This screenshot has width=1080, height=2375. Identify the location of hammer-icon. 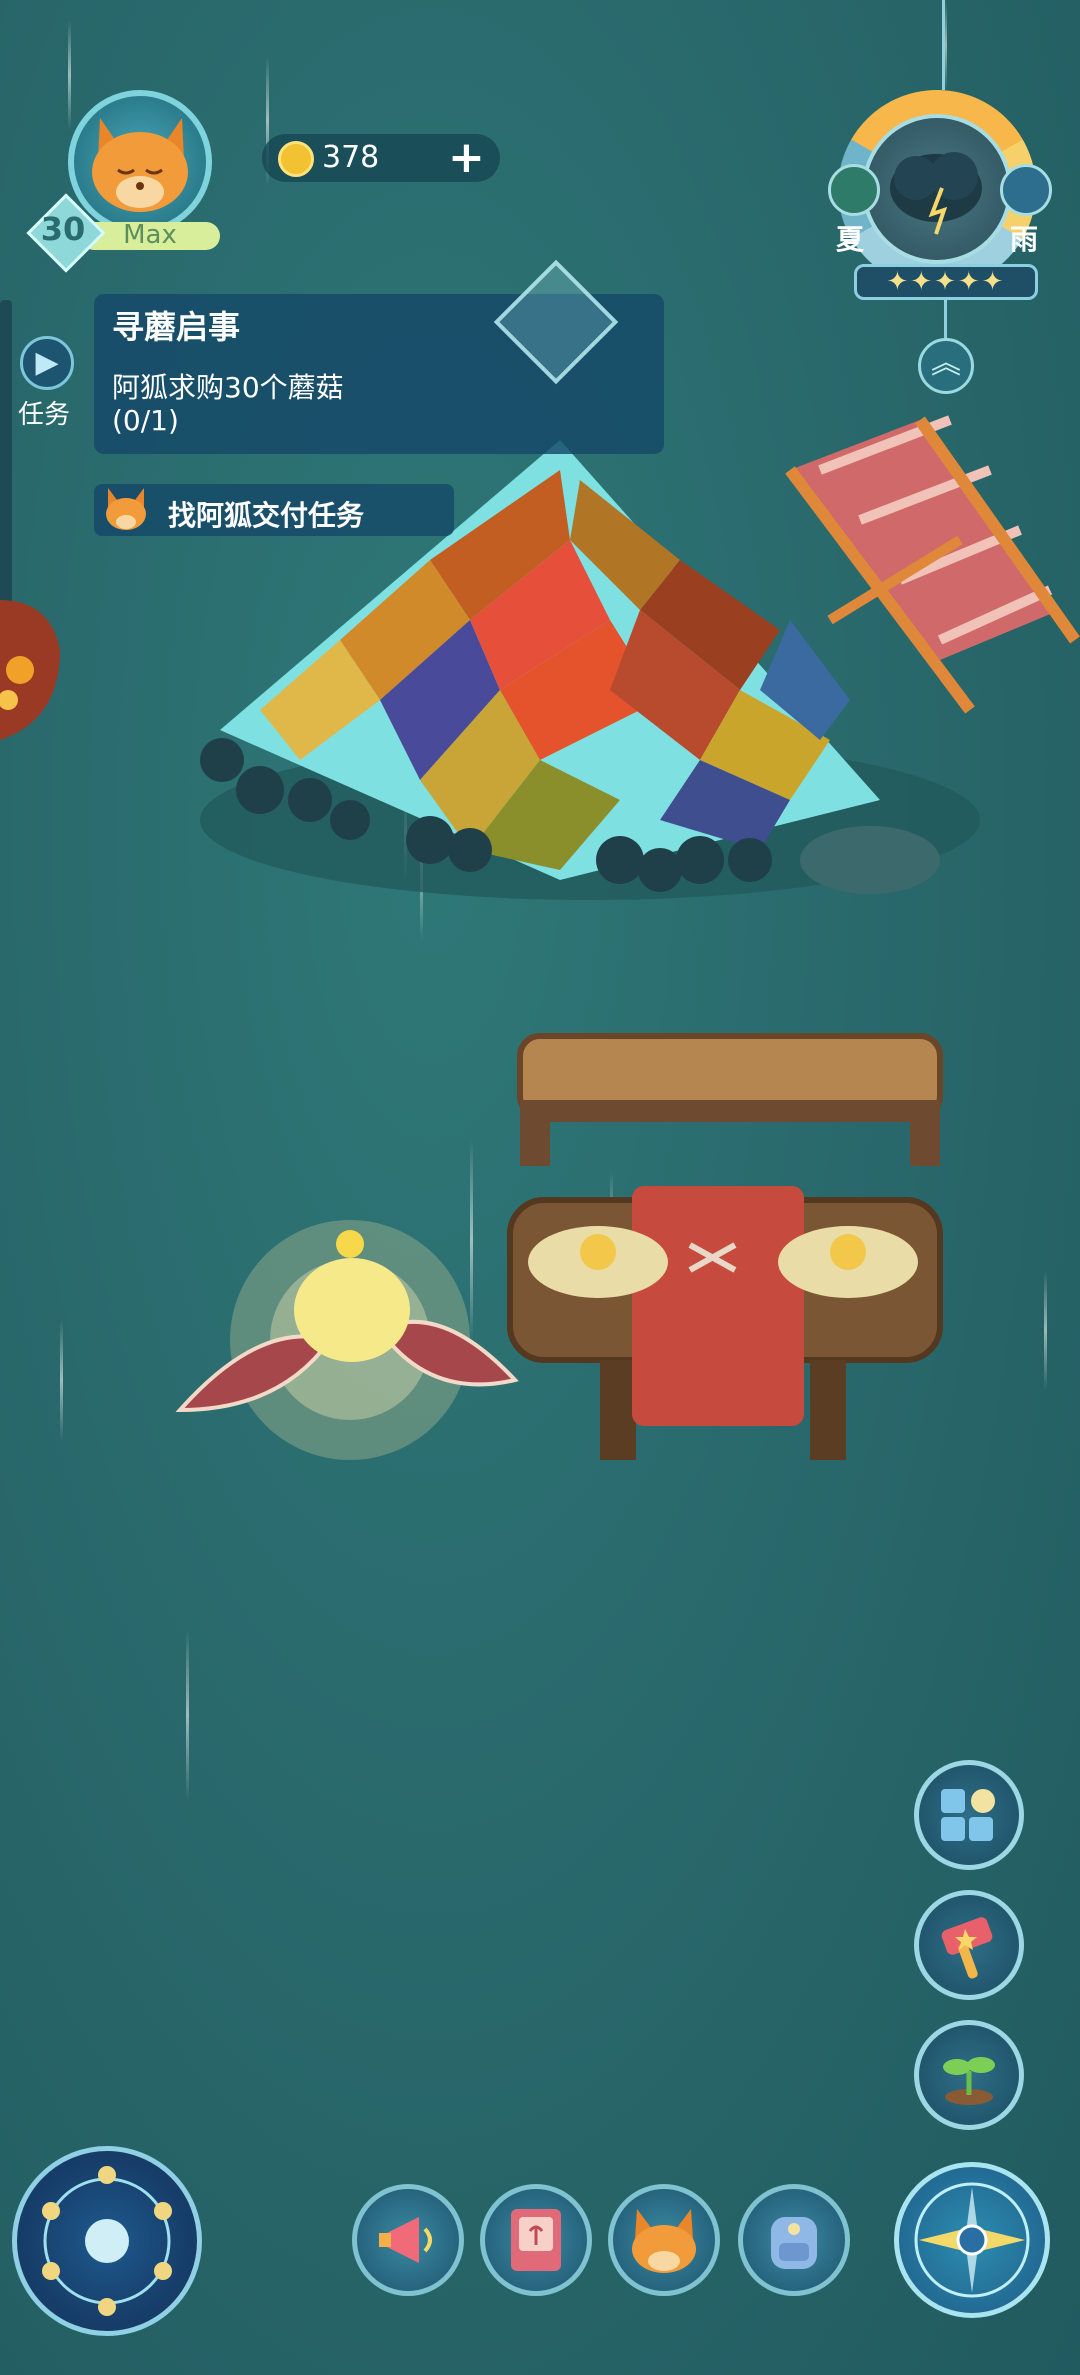
(967, 1948).